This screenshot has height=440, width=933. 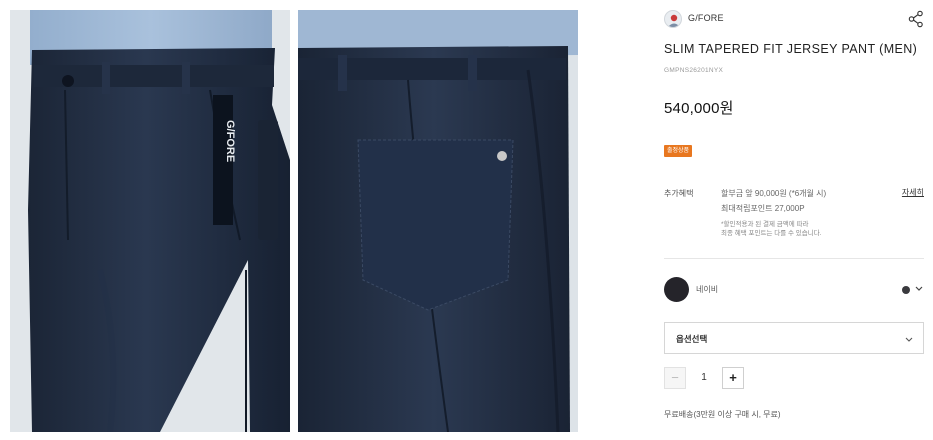 What do you see at coordinates (906, 290) in the screenshot?
I see `selected-color-dot` at bounding box center [906, 290].